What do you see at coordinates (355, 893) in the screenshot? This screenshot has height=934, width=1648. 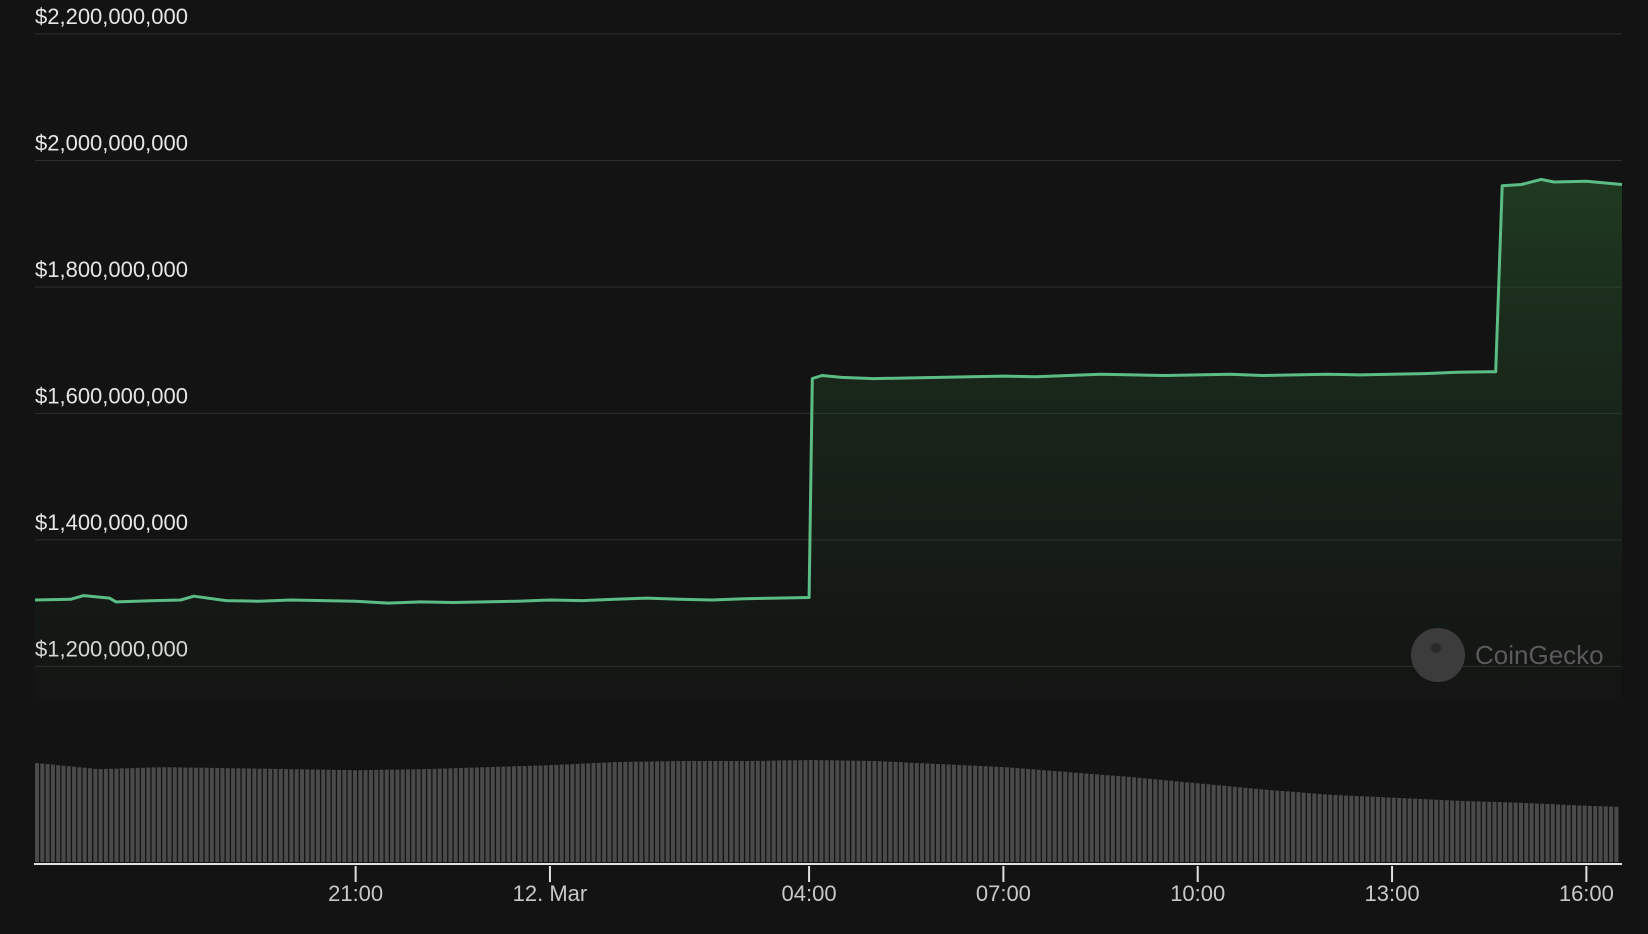 I see `x-tick-label: 21:00` at bounding box center [355, 893].